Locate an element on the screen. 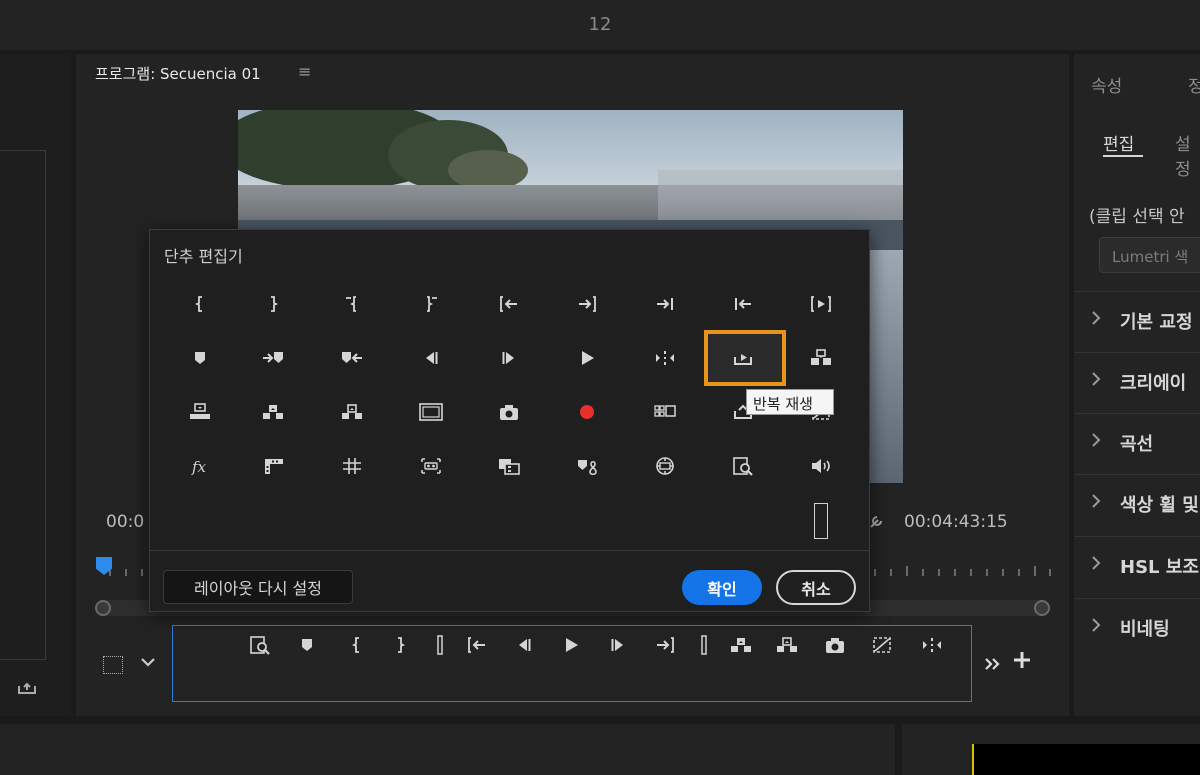 This screenshot has height=775, width=1200. safe-margins-icon is located at coordinates (431, 412).